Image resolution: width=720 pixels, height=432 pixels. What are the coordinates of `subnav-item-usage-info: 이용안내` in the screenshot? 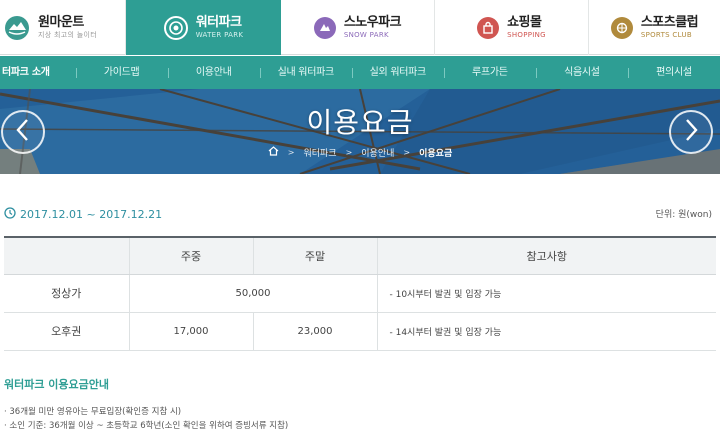 It's located at (213, 72).